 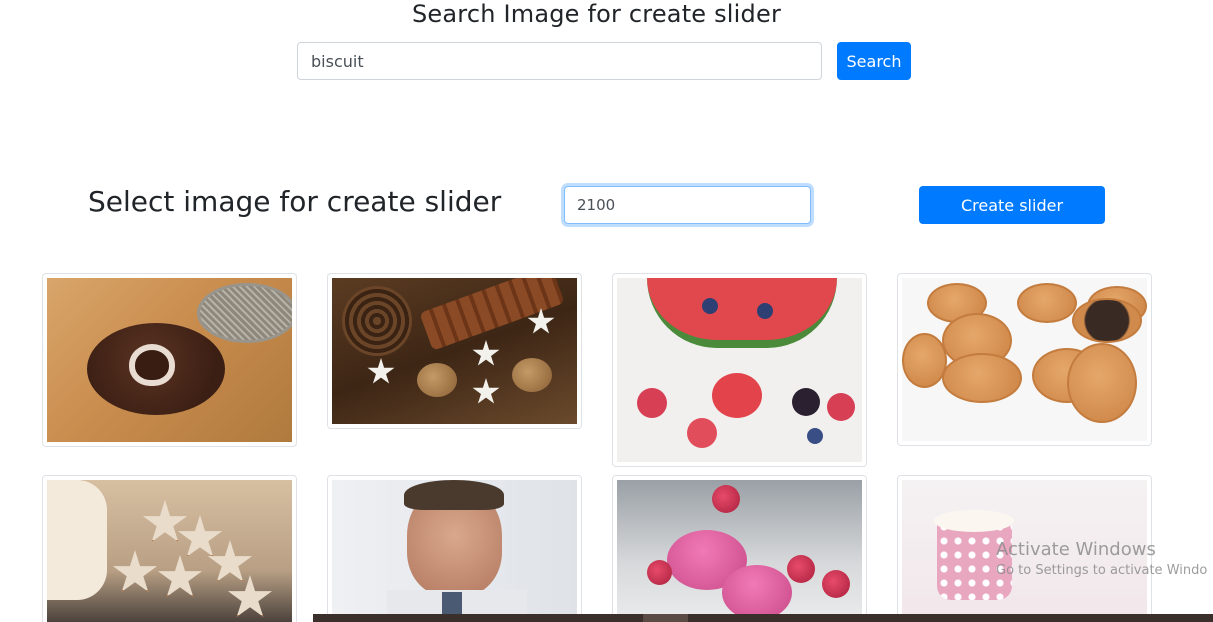 I want to click on gallery-image-man-eating-biscuit, so click(x=454, y=548).